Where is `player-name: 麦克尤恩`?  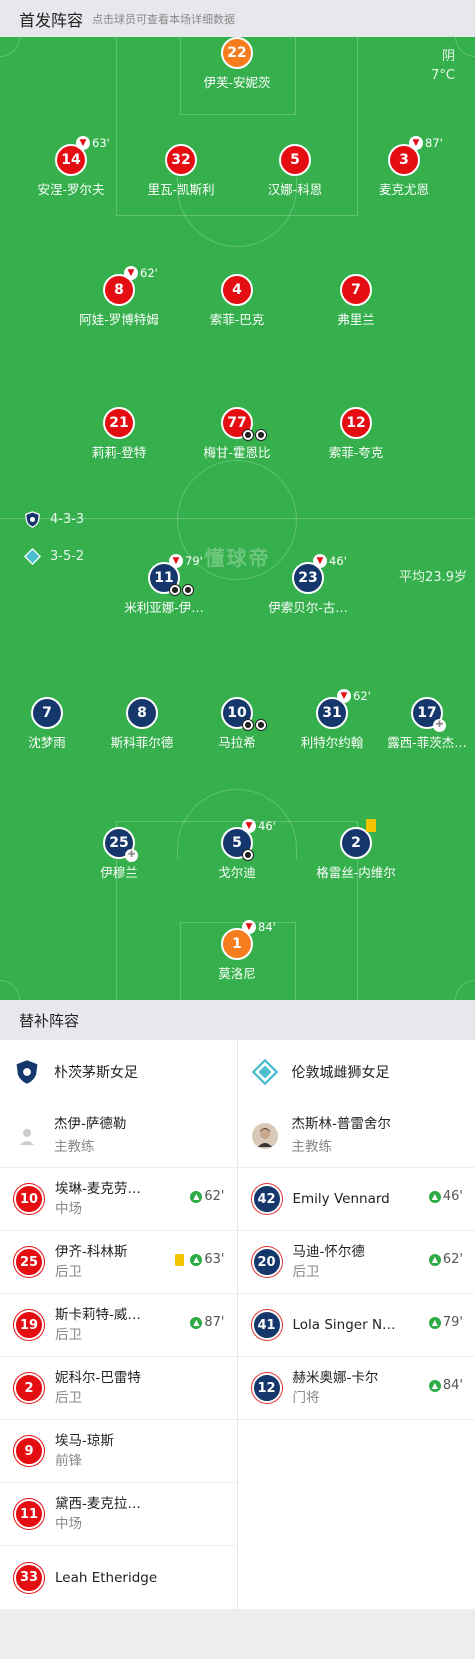 player-name: 麦克尤恩 is located at coordinates (403, 189).